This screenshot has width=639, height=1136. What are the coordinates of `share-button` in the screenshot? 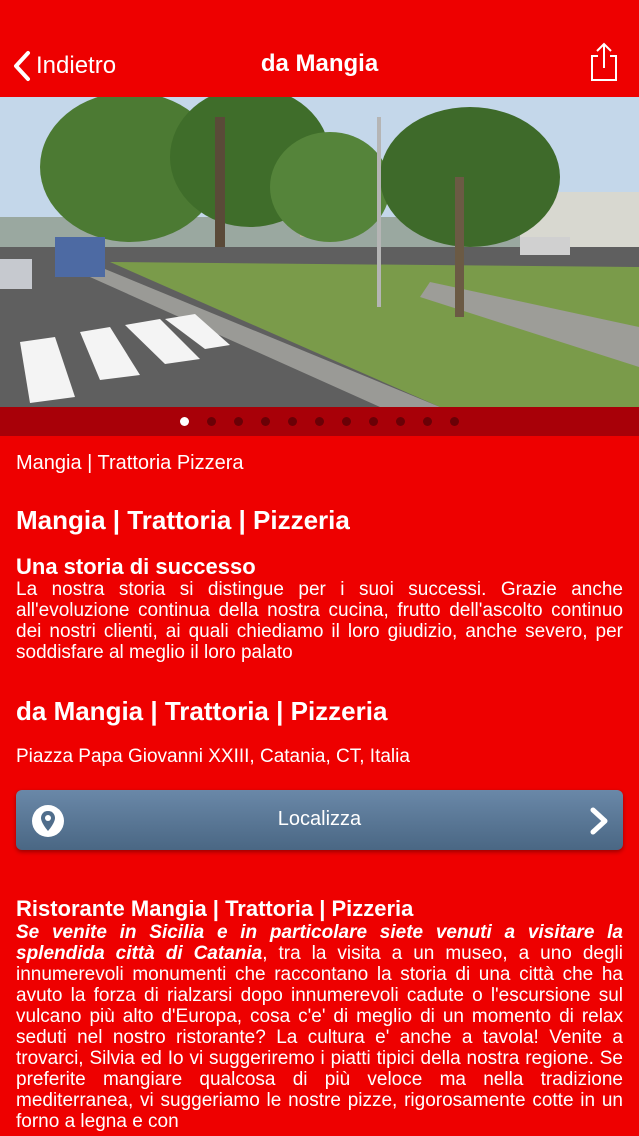 It's located at (604, 62).